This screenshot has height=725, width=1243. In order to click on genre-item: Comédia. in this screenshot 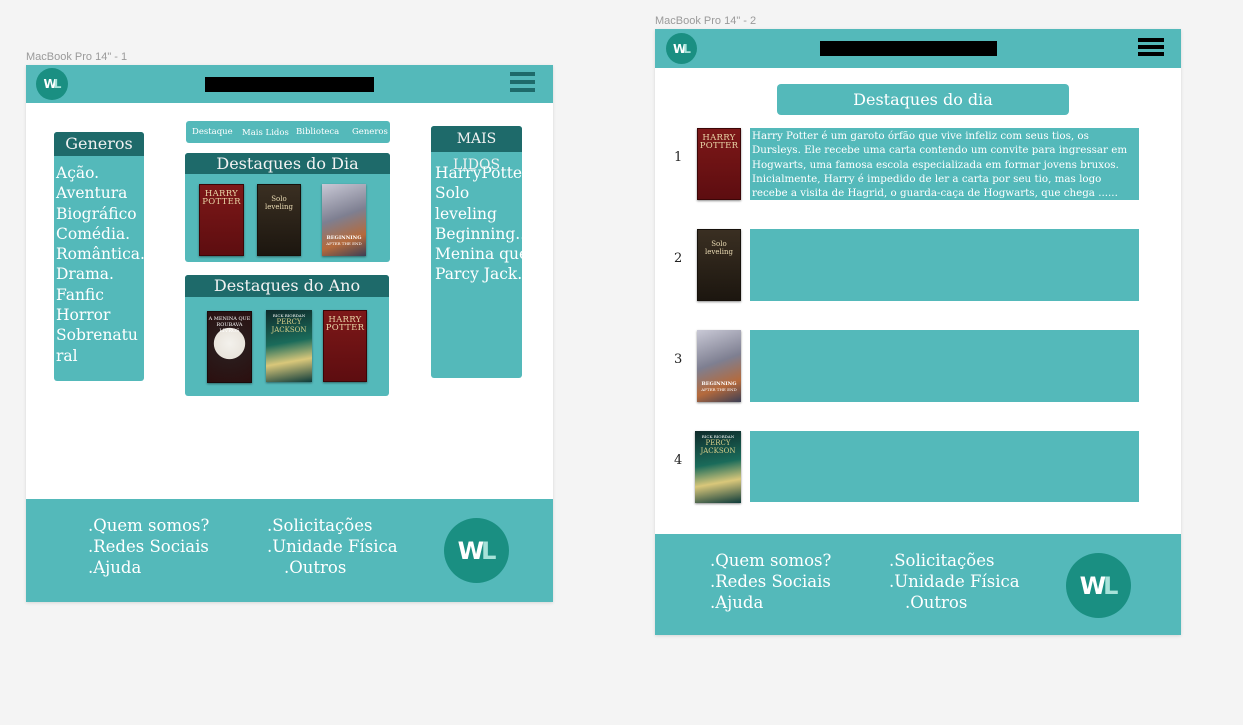, I will do `click(100, 234)`.